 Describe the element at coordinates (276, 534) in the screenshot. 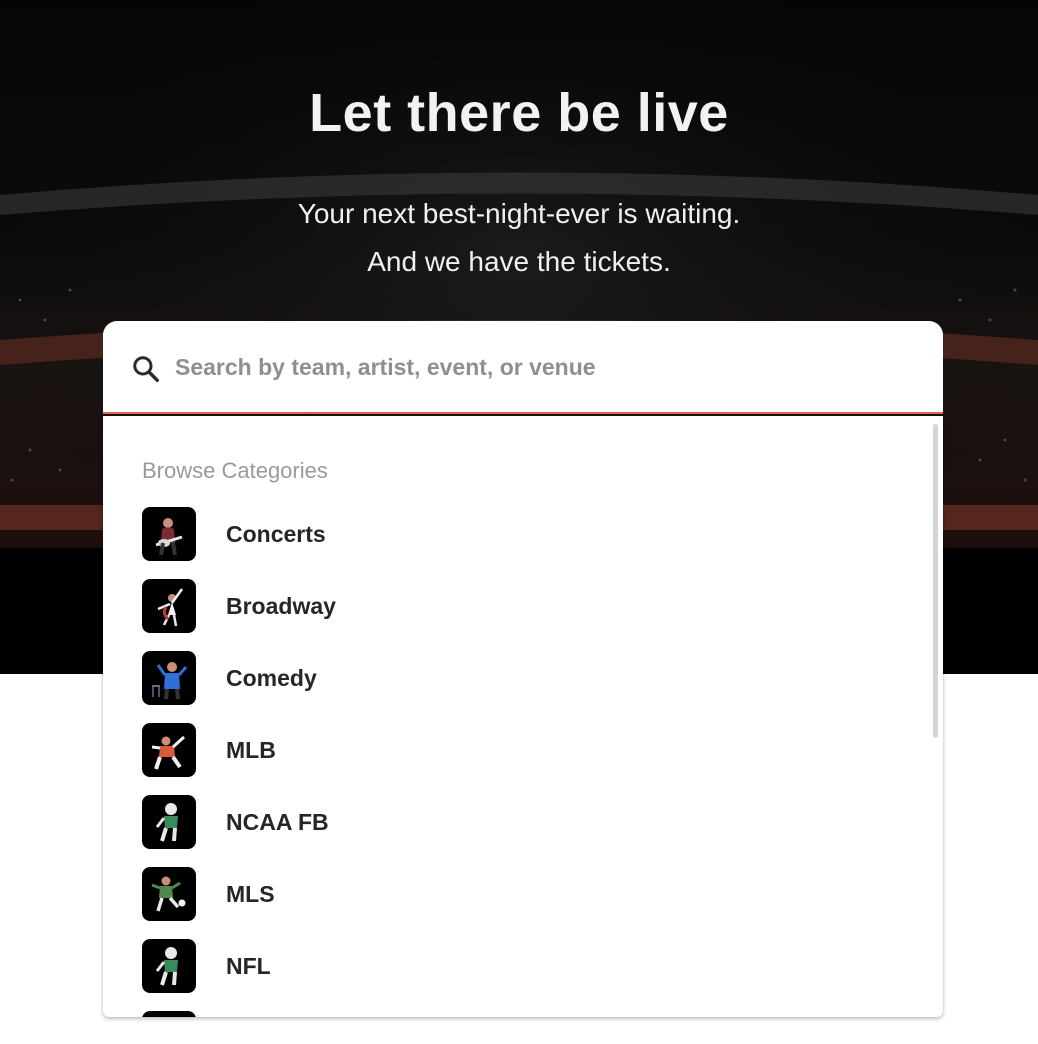

I see `category-label: Concerts` at that location.